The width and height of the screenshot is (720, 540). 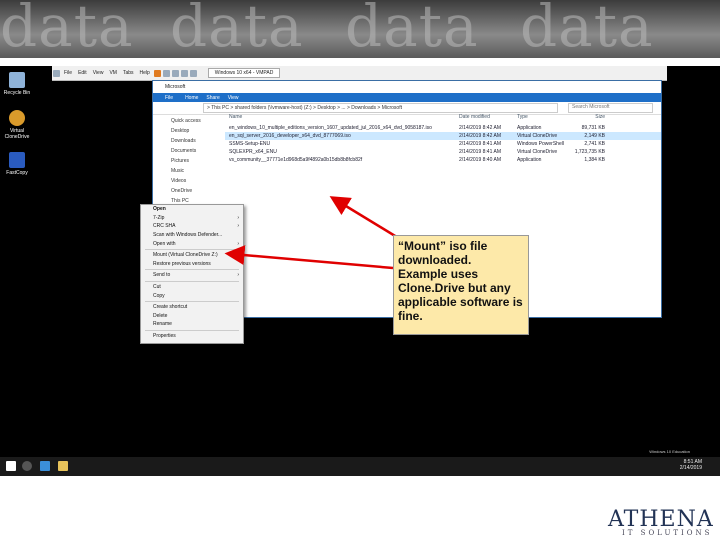 What do you see at coordinates (407, 87) in the screenshot?
I see `window-title: Microsoft` at bounding box center [407, 87].